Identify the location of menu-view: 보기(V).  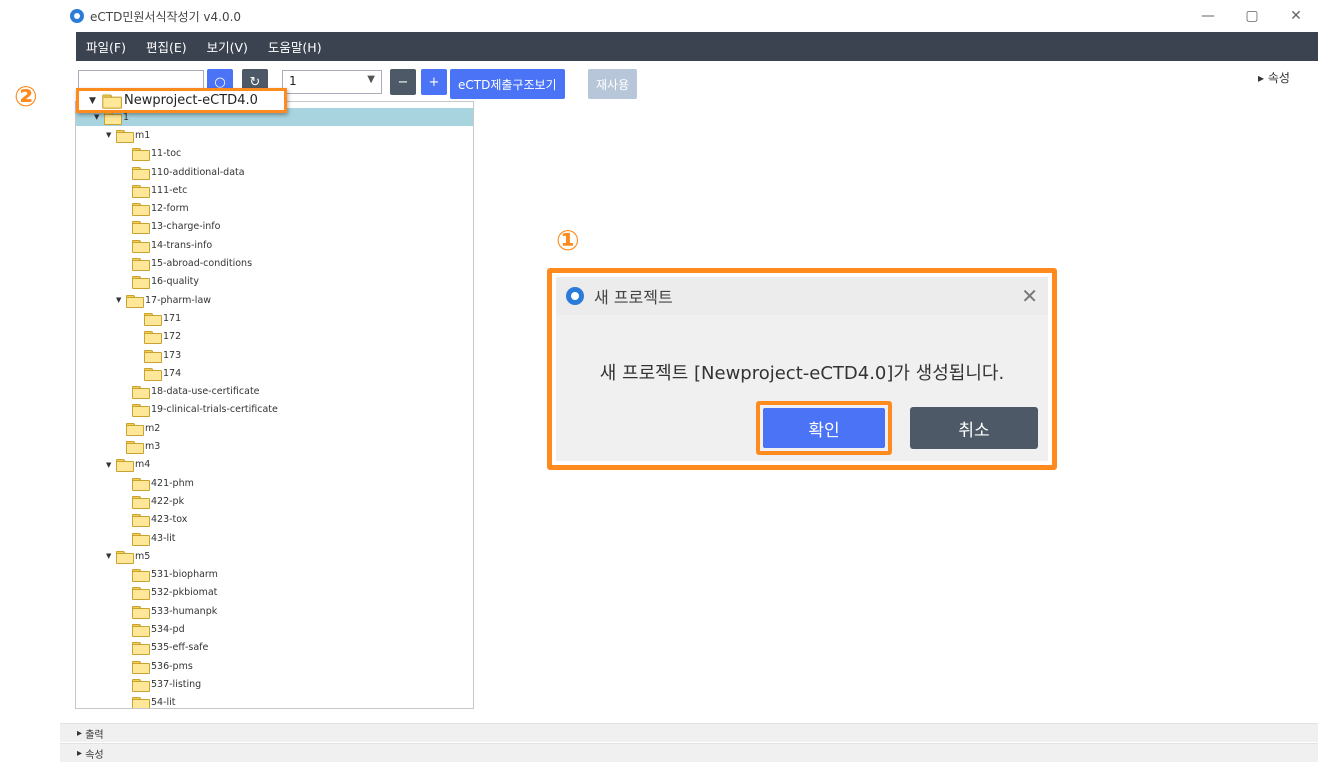
(227, 46).